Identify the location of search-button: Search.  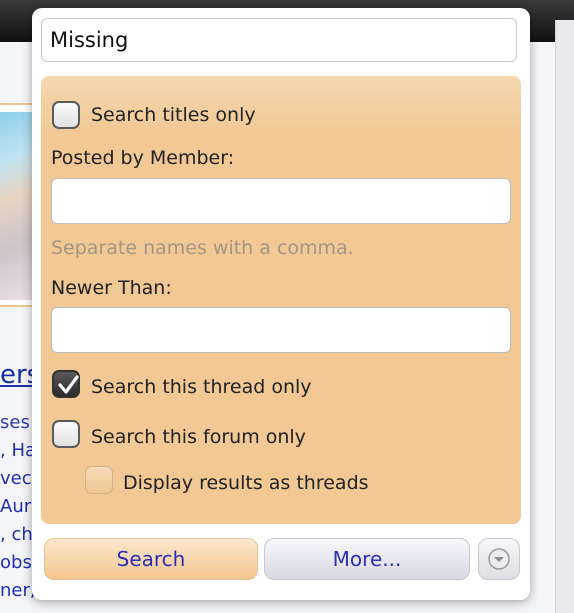
(151, 559).